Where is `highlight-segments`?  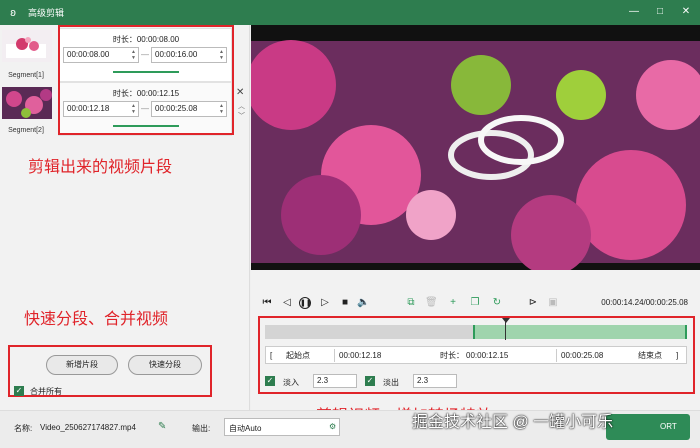 highlight-segments is located at coordinates (146, 80).